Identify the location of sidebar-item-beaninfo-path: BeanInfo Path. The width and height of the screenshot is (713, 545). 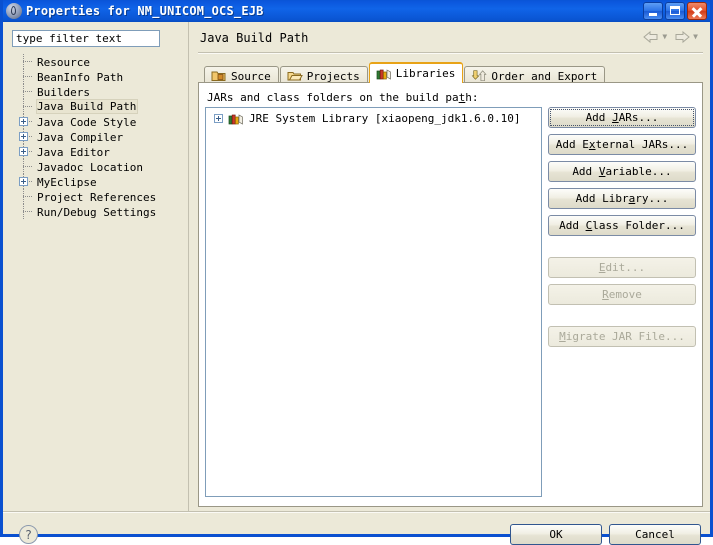
(95, 76).